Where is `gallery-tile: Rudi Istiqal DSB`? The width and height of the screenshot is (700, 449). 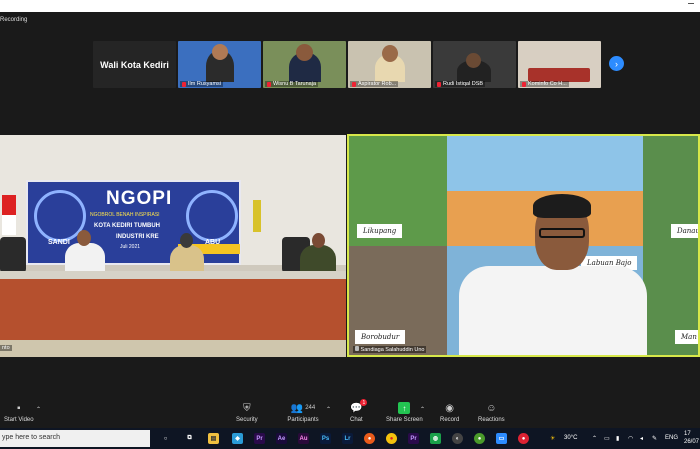
gallery-tile: Rudi Istiqal DSB is located at coordinates (474, 64).